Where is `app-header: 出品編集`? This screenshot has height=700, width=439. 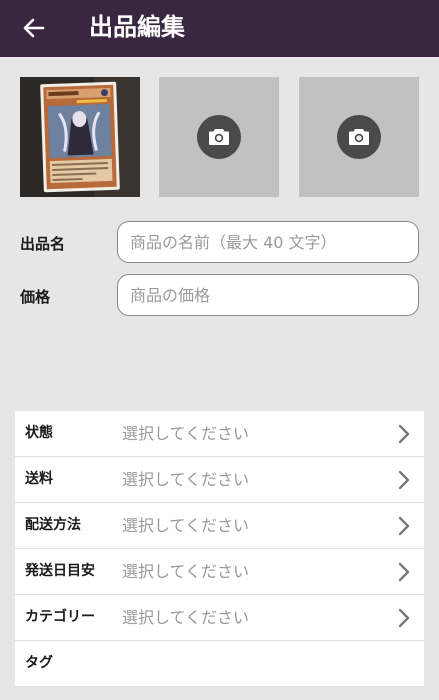
app-header: 出品編集 is located at coordinates (219, 28).